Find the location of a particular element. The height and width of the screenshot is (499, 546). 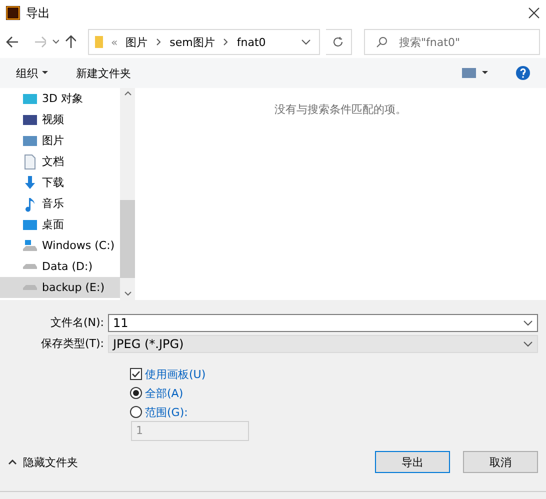

export-button: 导出 is located at coordinates (412, 462).